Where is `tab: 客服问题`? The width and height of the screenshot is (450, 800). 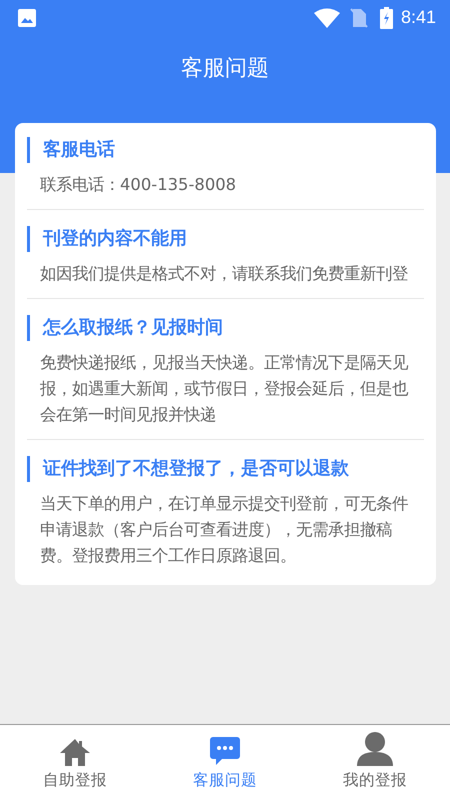
tab: 客服问题 is located at coordinates (225, 762).